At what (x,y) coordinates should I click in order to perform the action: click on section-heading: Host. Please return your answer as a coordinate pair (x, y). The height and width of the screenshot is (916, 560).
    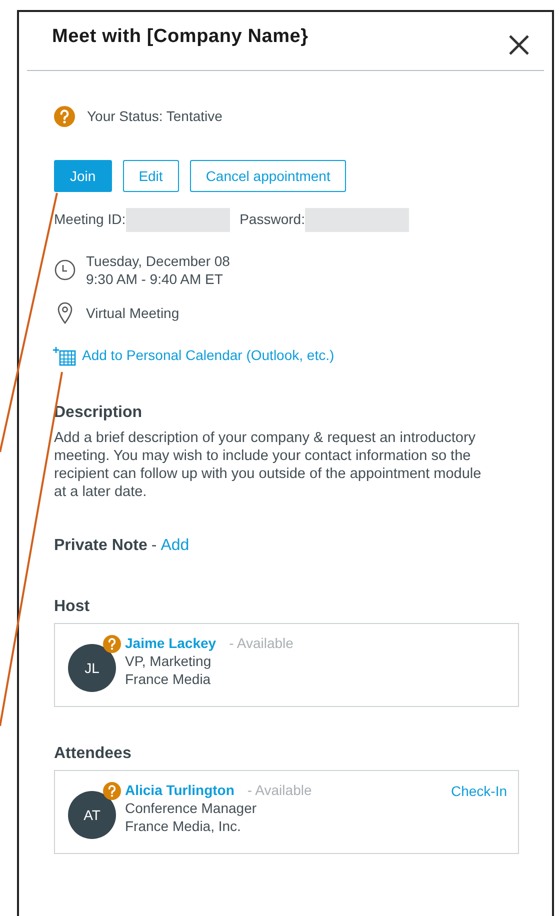
    Looking at the image, I should click on (72, 607).